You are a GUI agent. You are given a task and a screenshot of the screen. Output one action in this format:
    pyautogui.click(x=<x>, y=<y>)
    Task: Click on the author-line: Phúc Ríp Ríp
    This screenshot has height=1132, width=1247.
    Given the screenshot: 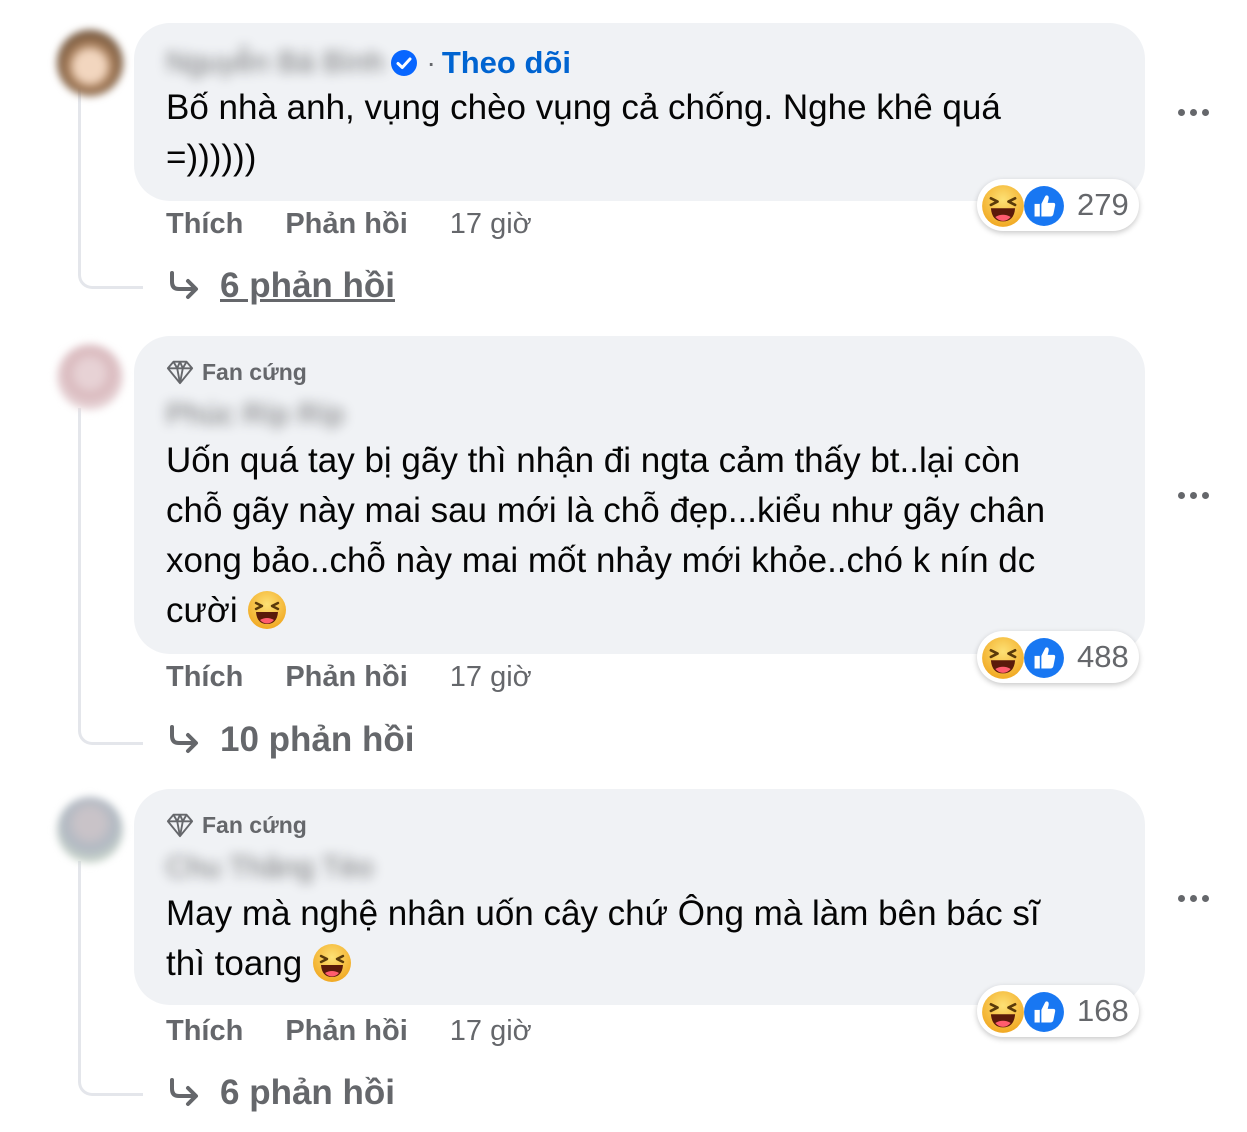 What is the action you would take?
    pyautogui.click(x=255, y=415)
    